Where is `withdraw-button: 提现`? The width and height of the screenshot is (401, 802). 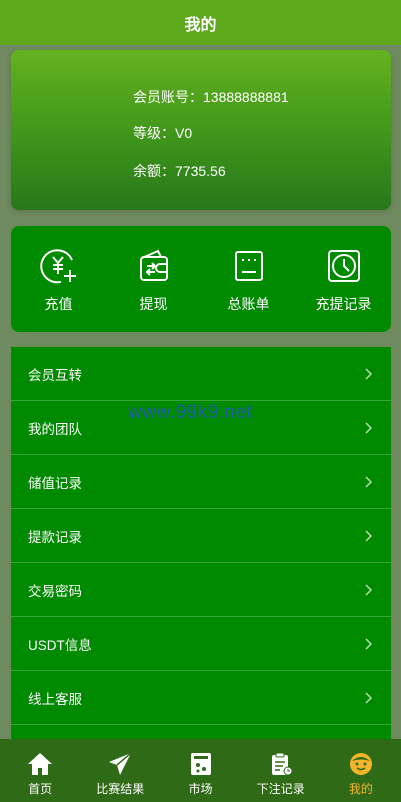 withdraw-button: 提现 is located at coordinates (153, 279).